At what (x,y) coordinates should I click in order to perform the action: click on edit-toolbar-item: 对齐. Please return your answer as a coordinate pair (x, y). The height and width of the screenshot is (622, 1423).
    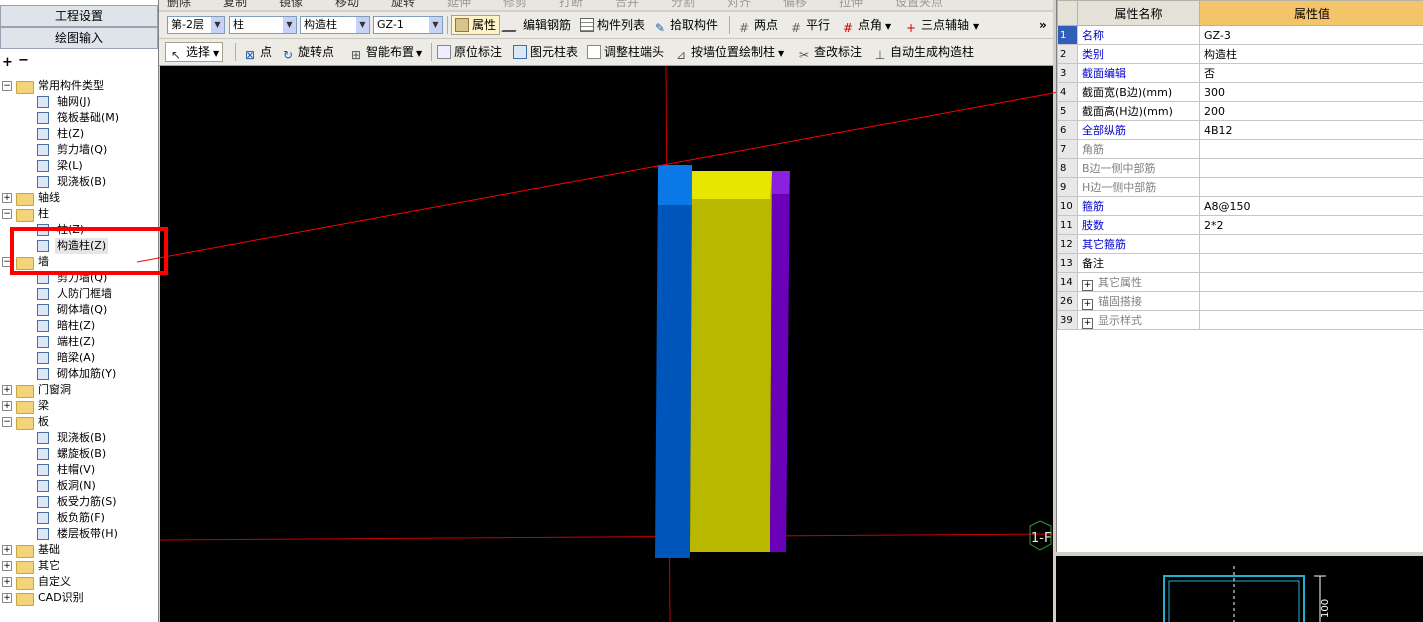
    Looking at the image, I should click on (739, 5).